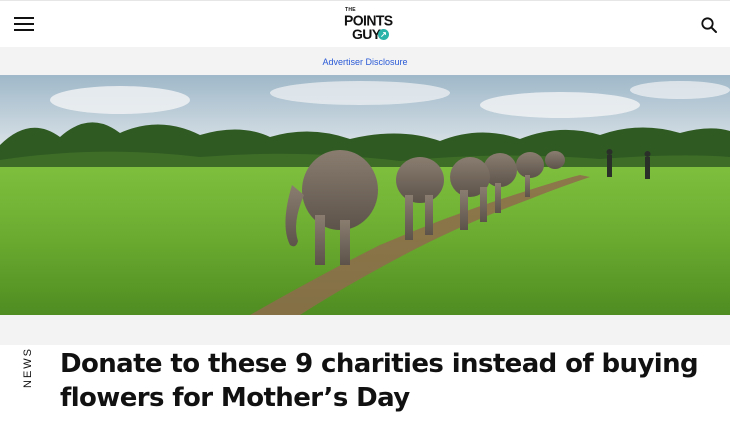  I want to click on article-category: NEWS, so click(29, 367).